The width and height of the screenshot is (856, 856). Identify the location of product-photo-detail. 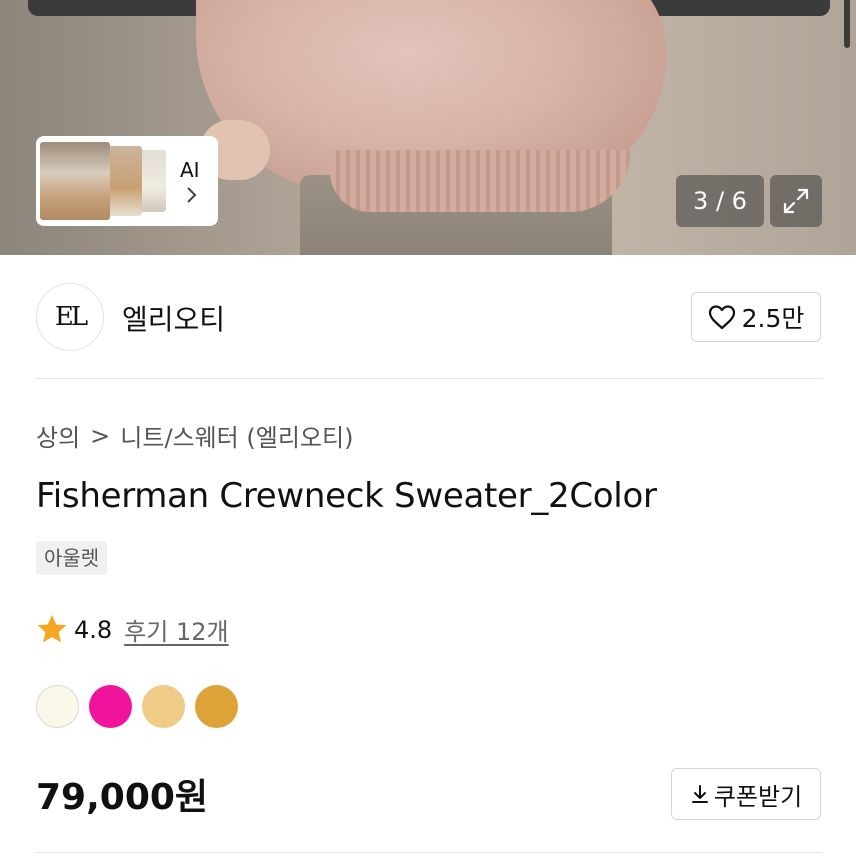
(480, 181).